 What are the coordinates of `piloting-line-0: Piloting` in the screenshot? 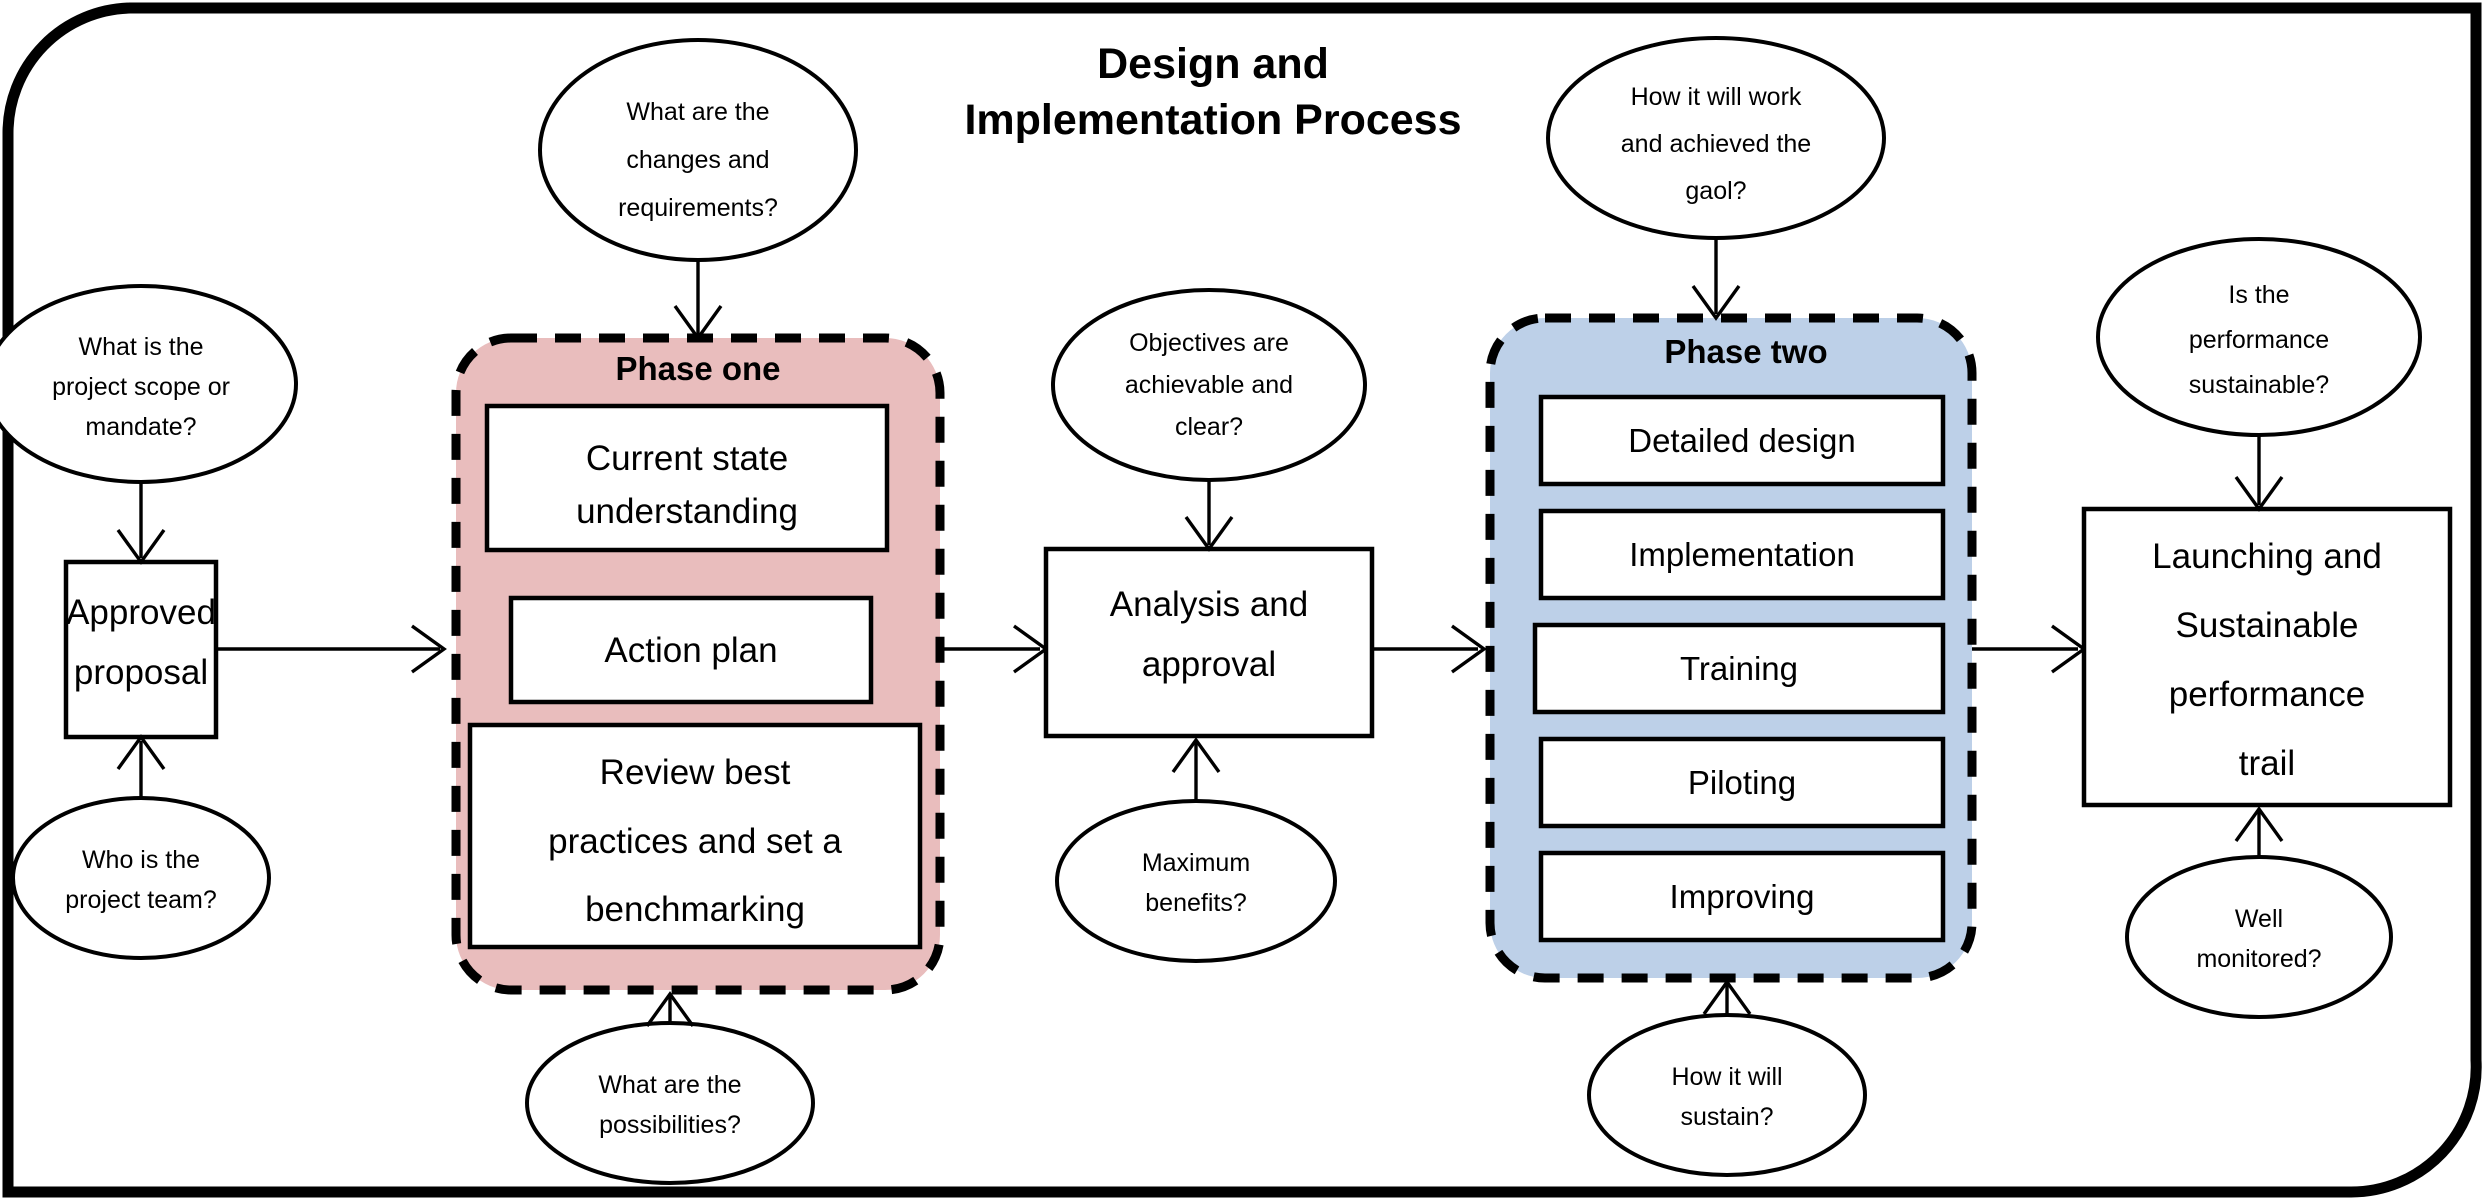 It's located at (1742, 782).